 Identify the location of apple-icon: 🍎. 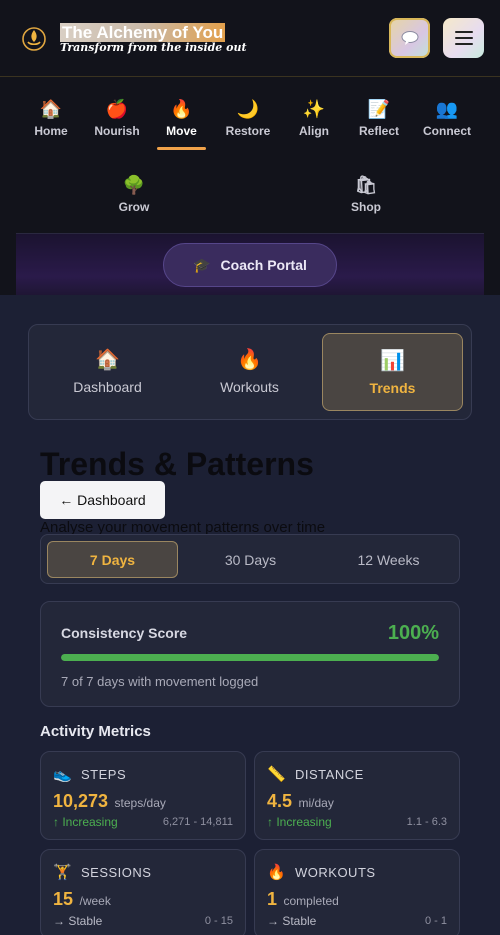
(117, 109).